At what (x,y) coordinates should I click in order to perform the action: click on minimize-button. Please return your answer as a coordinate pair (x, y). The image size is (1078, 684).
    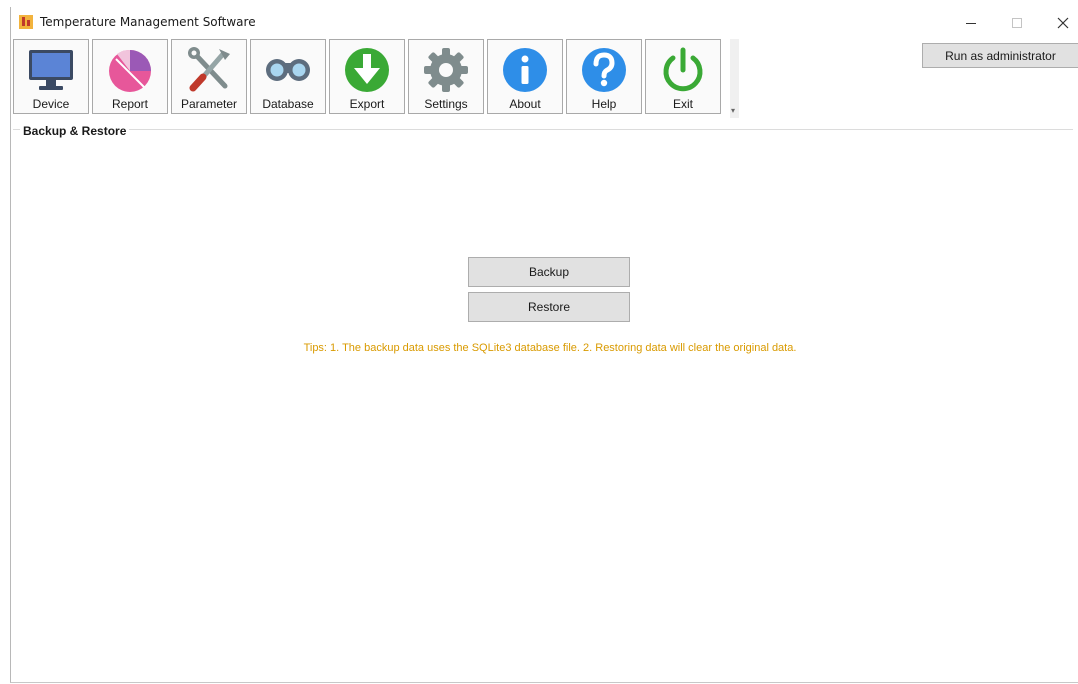
    Looking at the image, I should click on (971, 23).